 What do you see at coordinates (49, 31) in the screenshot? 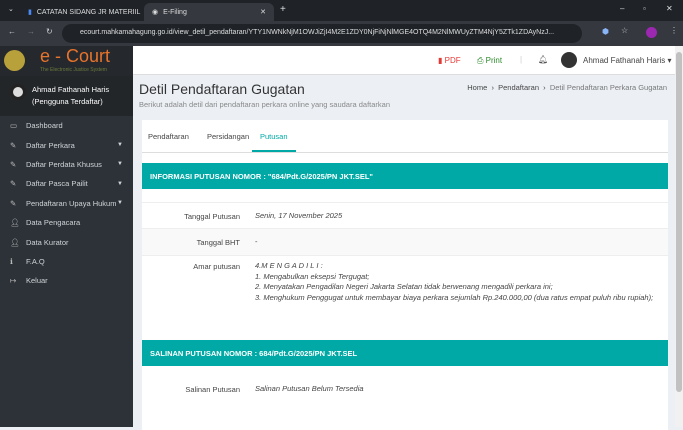
I see `reload-icon: ↻` at bounding box center [49, 31].